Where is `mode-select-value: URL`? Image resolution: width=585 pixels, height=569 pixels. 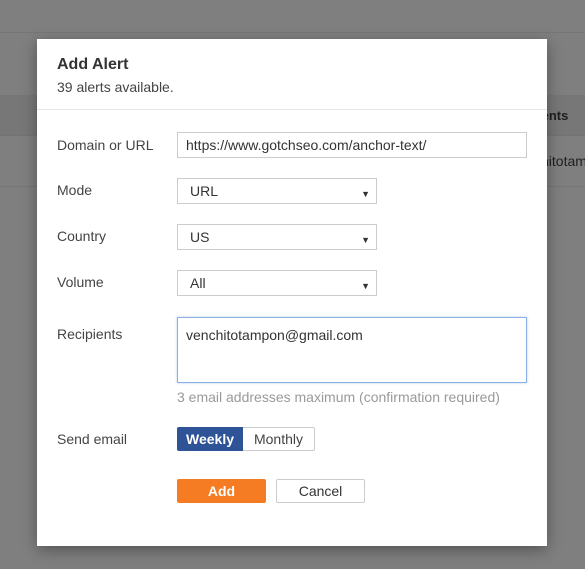
mode-select-value: URL is located at coordinates (204, 191).